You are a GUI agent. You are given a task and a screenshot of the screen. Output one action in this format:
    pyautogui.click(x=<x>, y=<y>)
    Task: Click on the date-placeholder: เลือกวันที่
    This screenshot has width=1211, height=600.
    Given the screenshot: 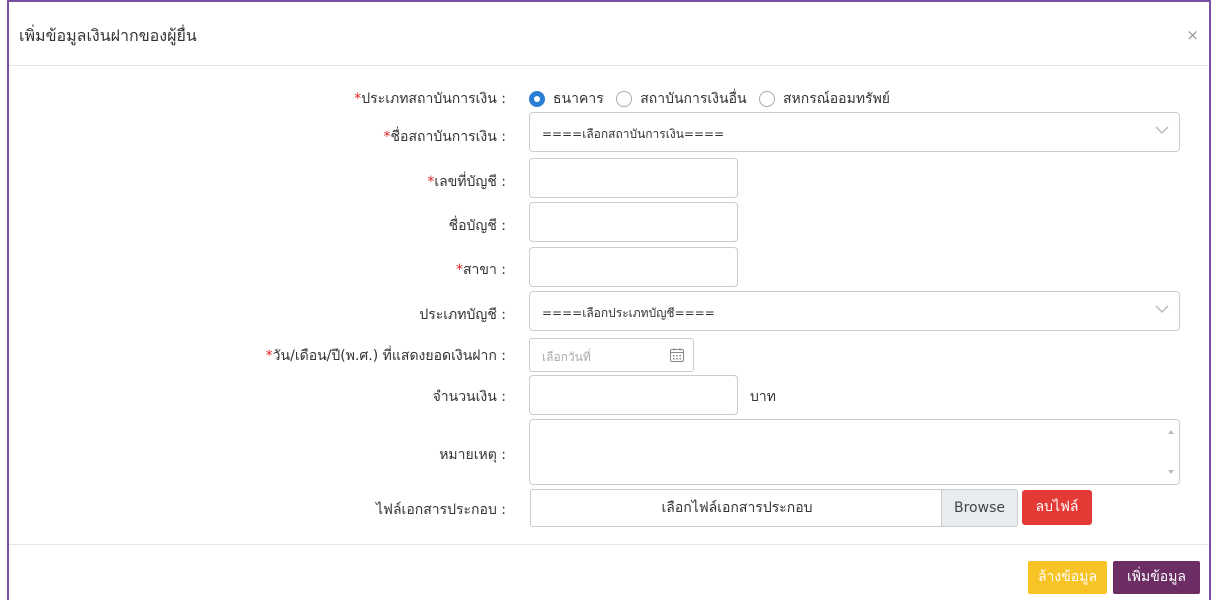 What is the action you would take?
    pyautogui.click(x=566, y=357)
    